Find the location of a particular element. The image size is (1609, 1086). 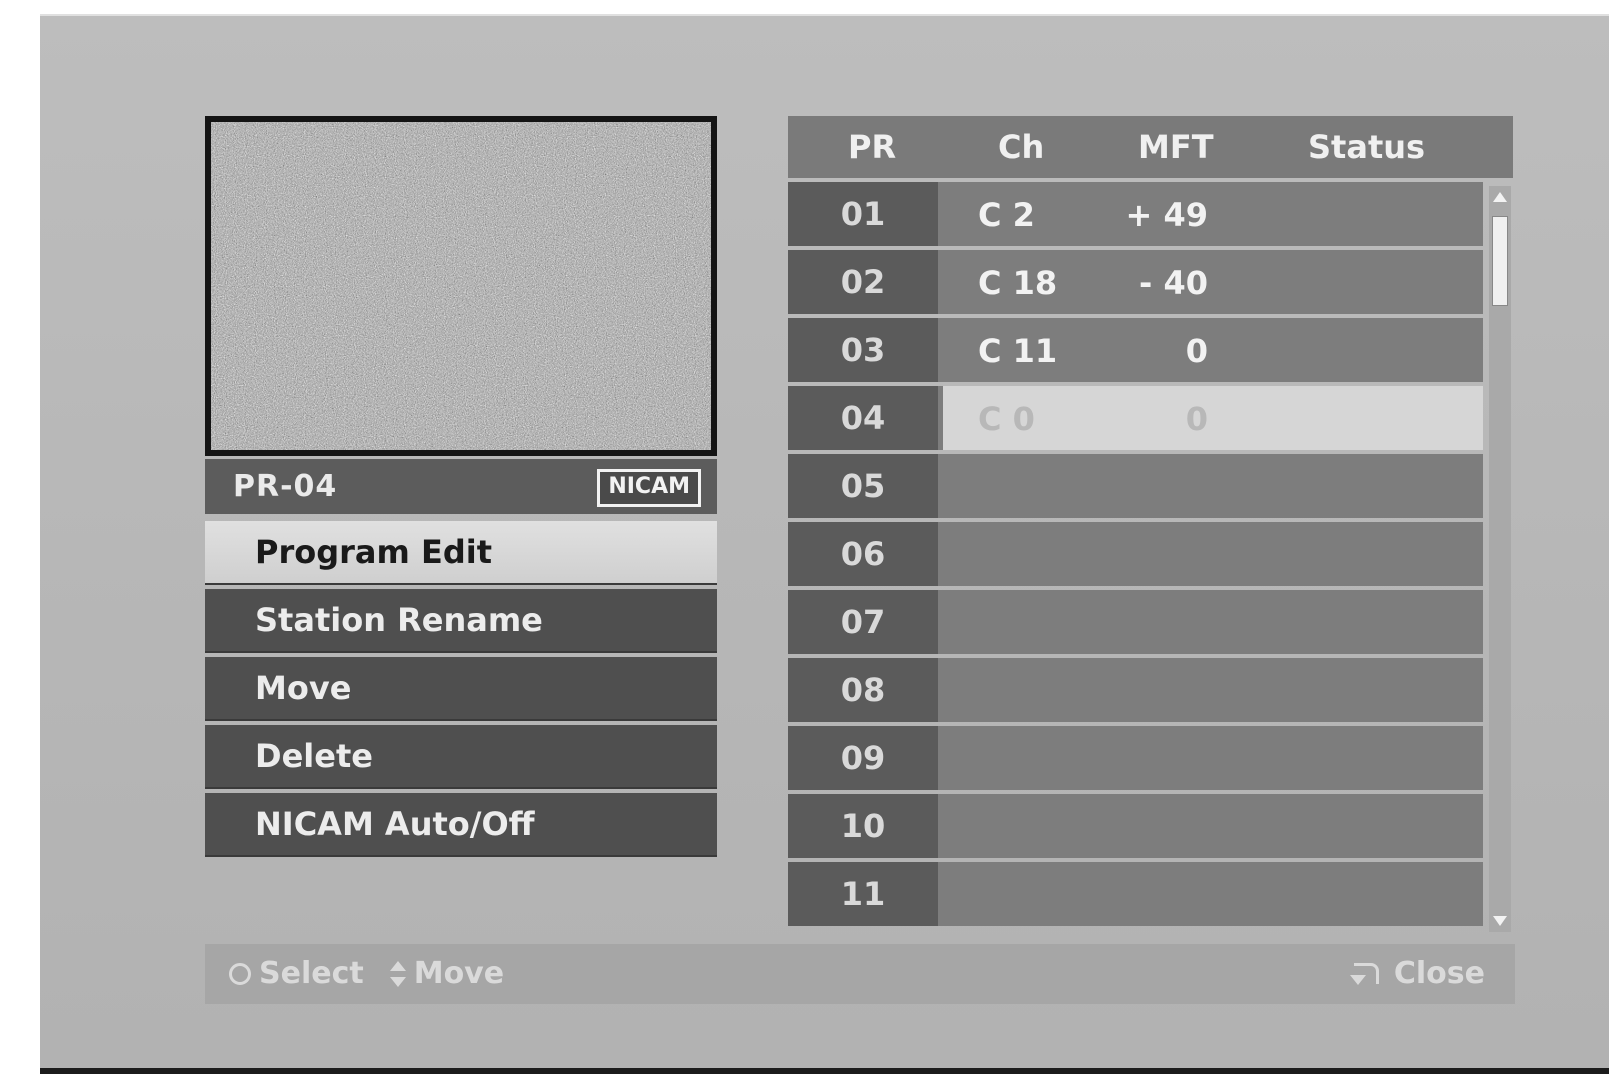

menu-item-nicam-auto-off: NICAM Auto/Off is located at coordinates (461, 825).